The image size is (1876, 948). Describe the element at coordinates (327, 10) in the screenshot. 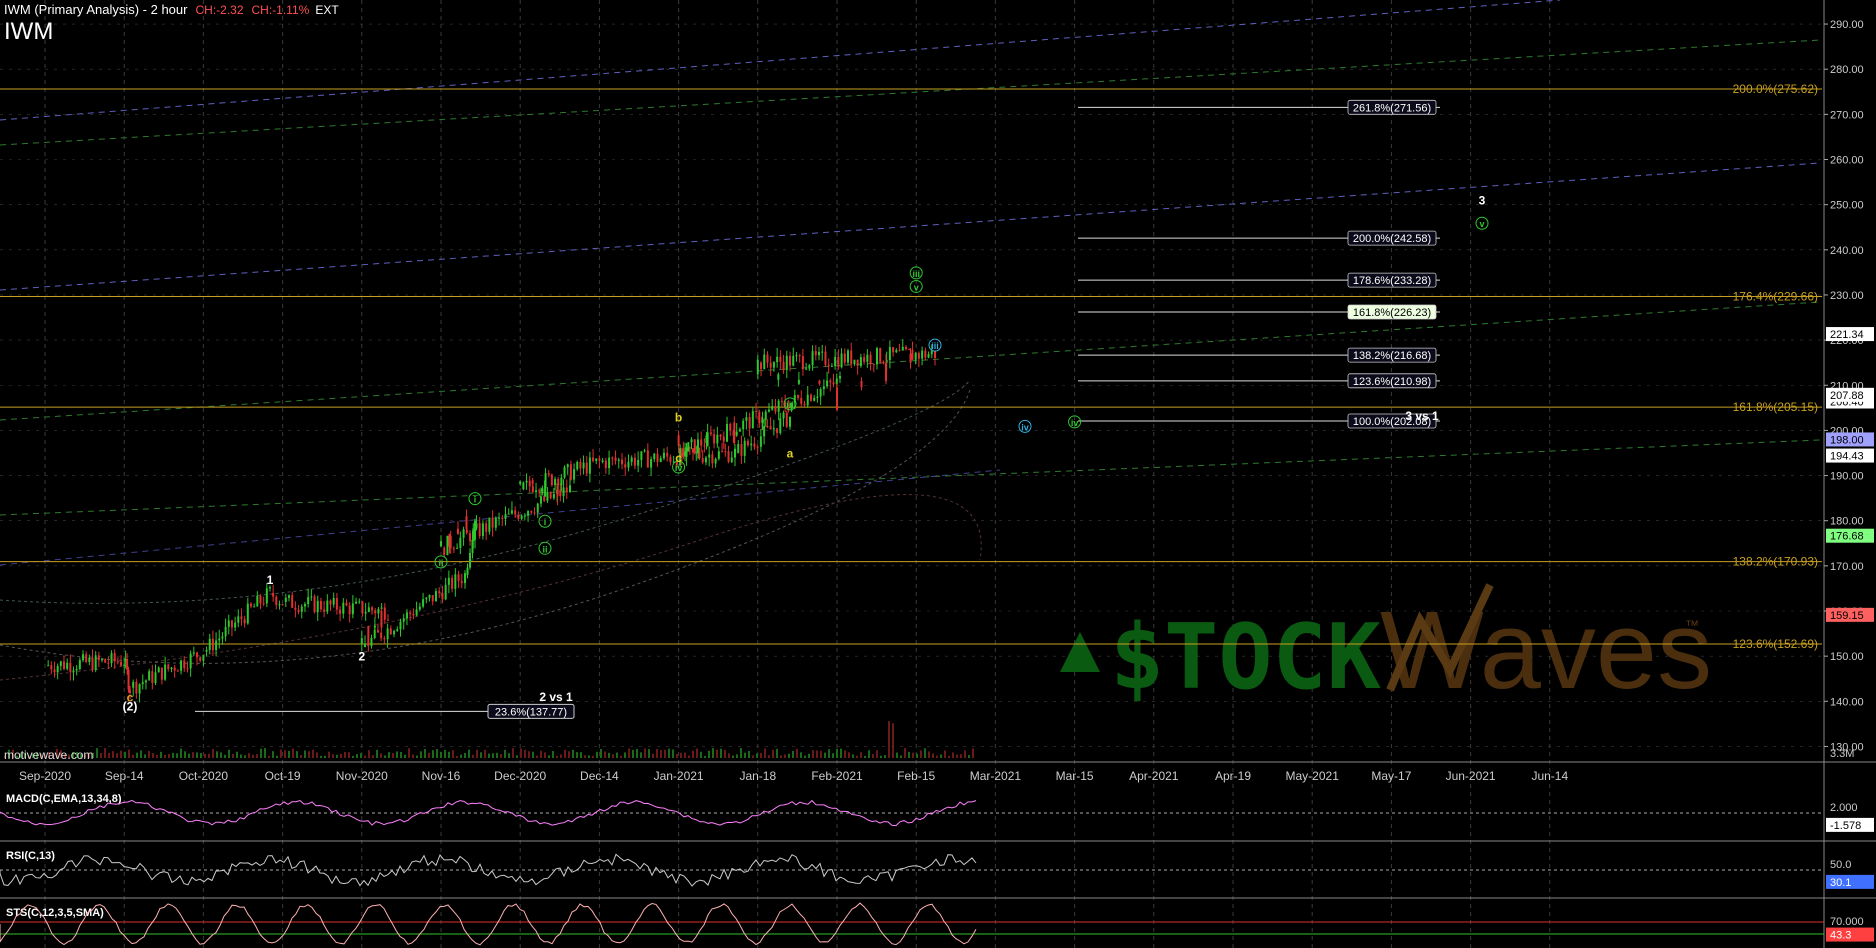

I see `ext-label: EXT` at that location.